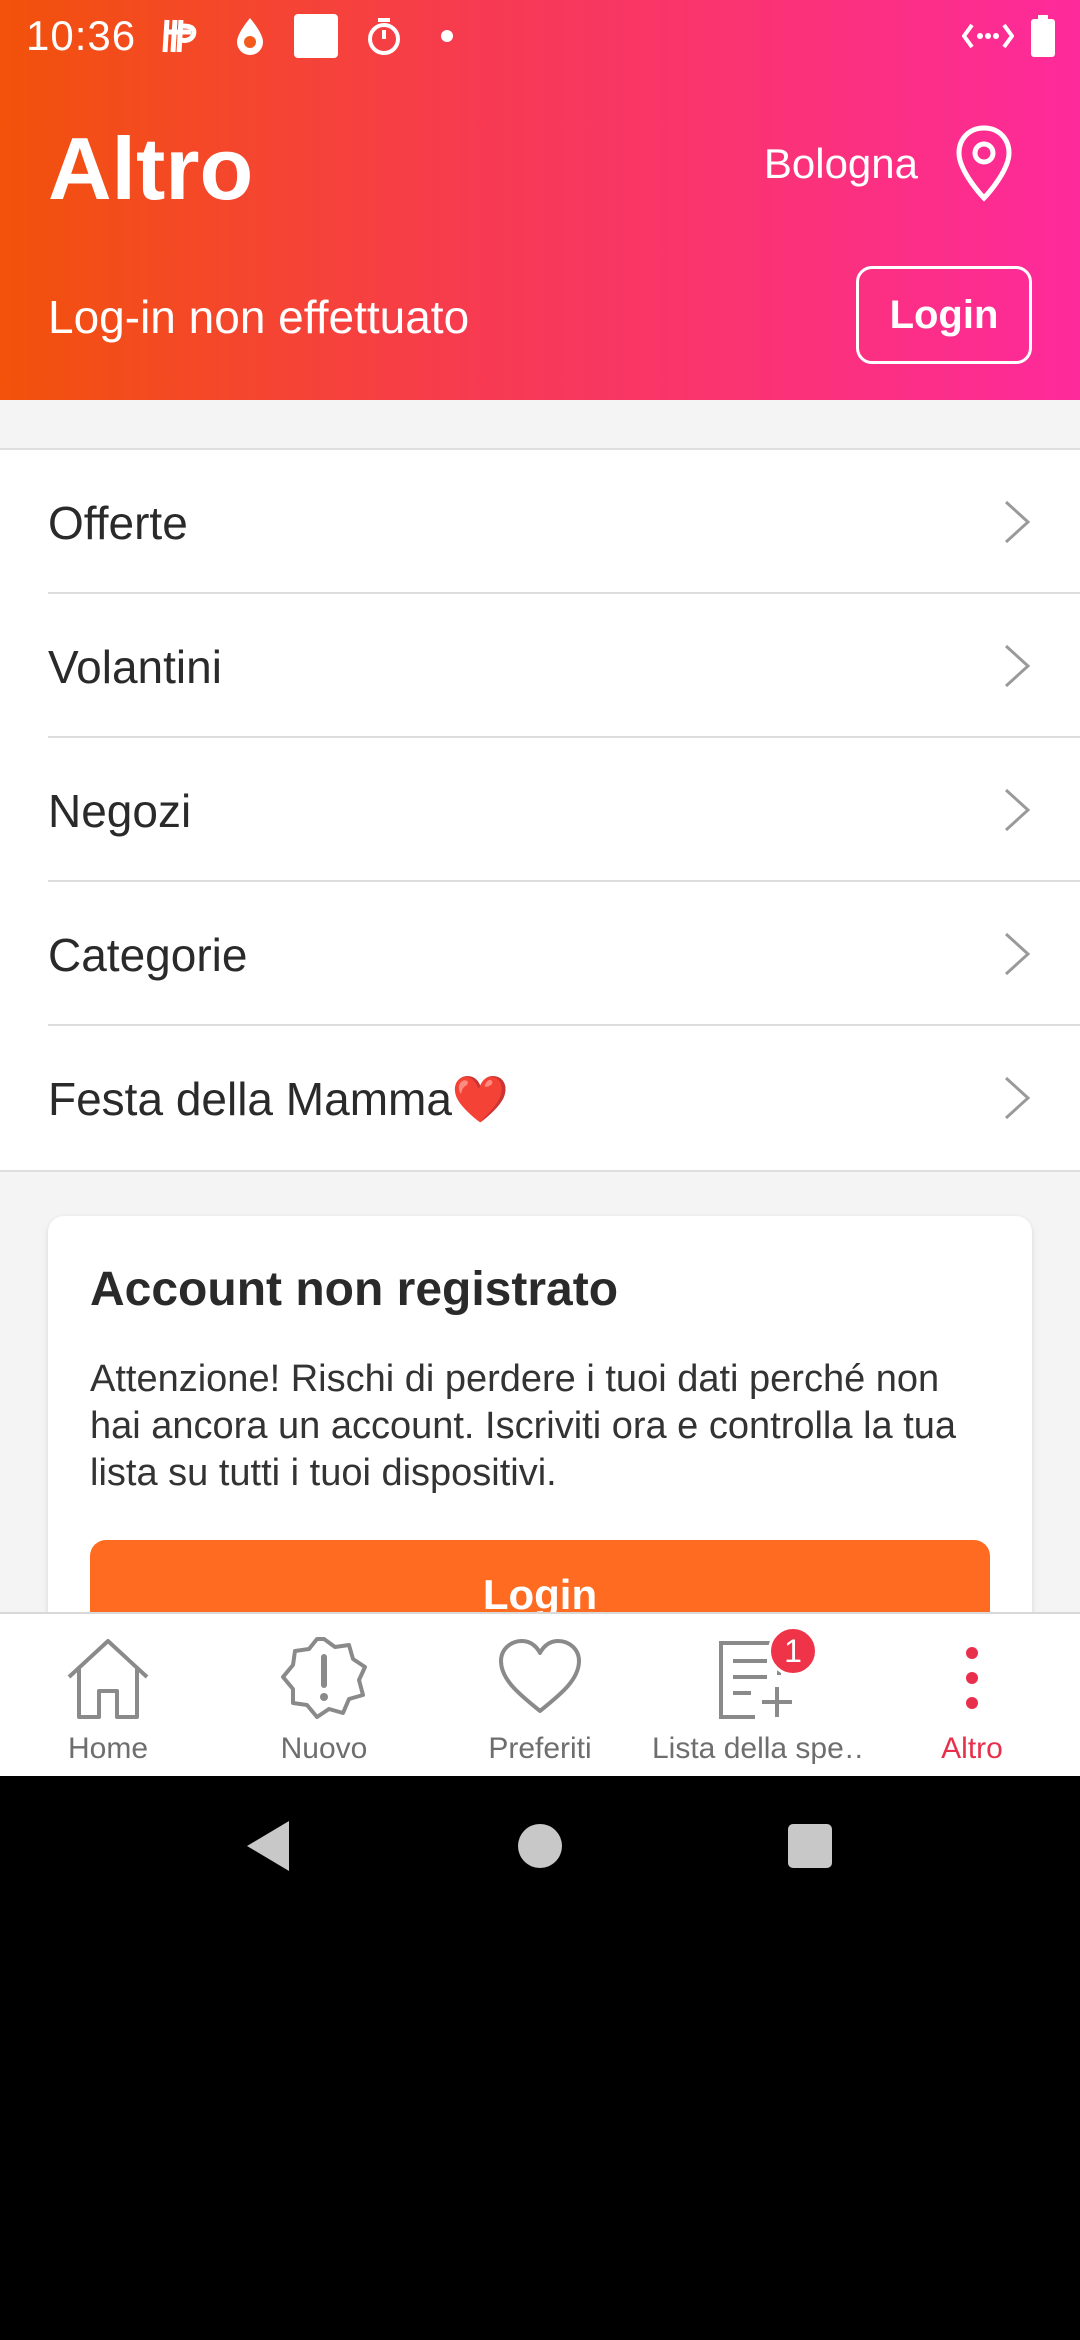  Describe the element at coordinates (268, 1846) in the screenshot. I see `back-icon` at that location.